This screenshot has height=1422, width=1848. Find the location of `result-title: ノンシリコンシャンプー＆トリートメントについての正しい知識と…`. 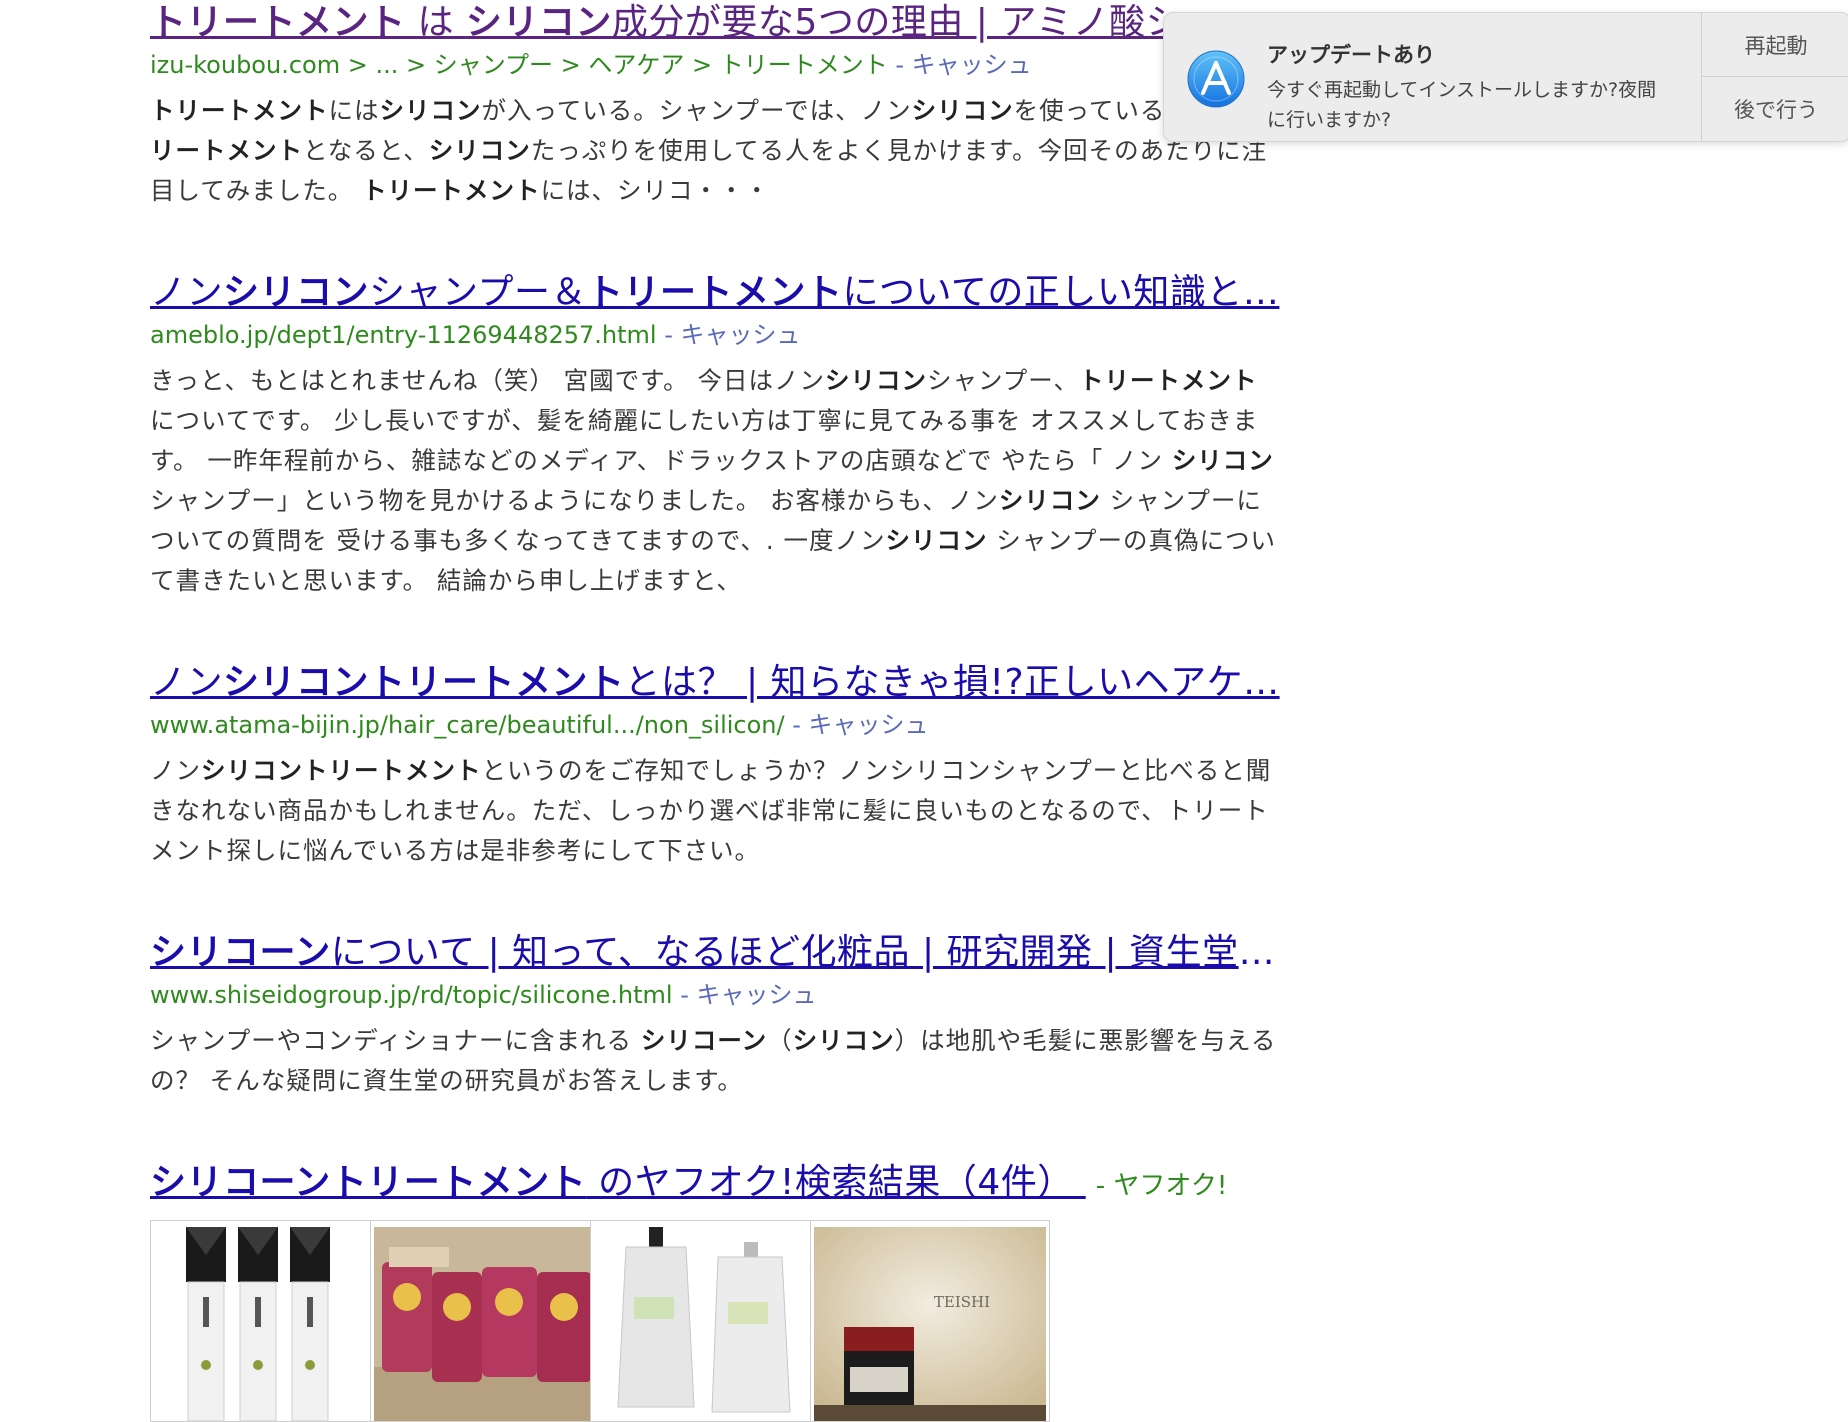

result-title: ノンシリコンシャンプー＆トリートメントについての正しい知識と… is located at coordinates (715, 293).